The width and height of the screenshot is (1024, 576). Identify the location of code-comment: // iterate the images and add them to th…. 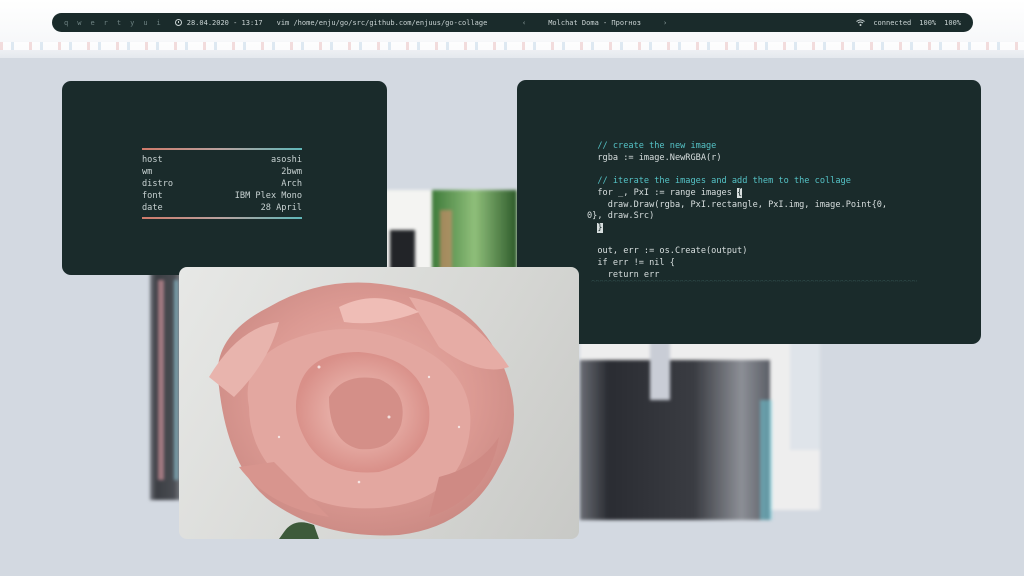
(719, 181).